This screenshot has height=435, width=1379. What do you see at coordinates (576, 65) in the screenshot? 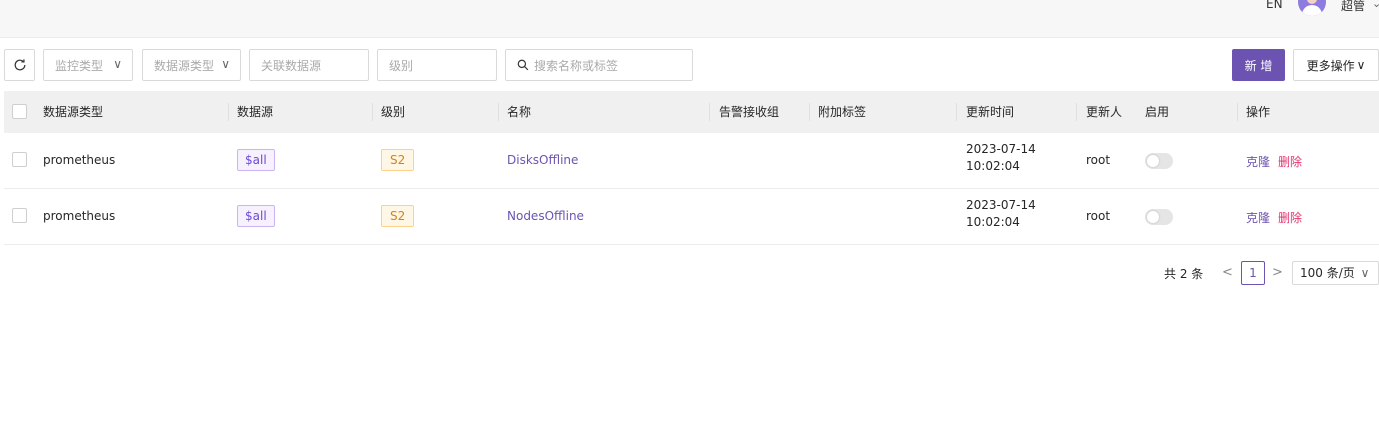
I see `search-placeholder: 搜索名称或标签` at bounding box center [576, 65].